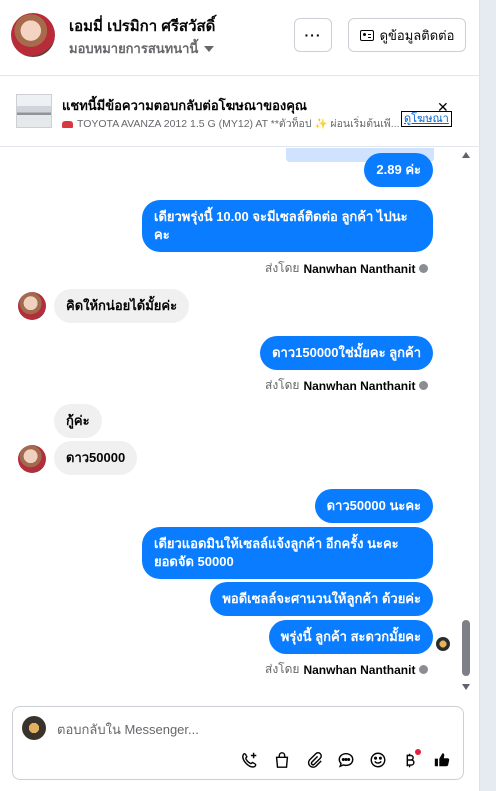 This screenshot has height=791, width=496. Describe the element at coordinates (466, 687) in the screenshot. I see `scroll-down-arrow-icon` at that location.